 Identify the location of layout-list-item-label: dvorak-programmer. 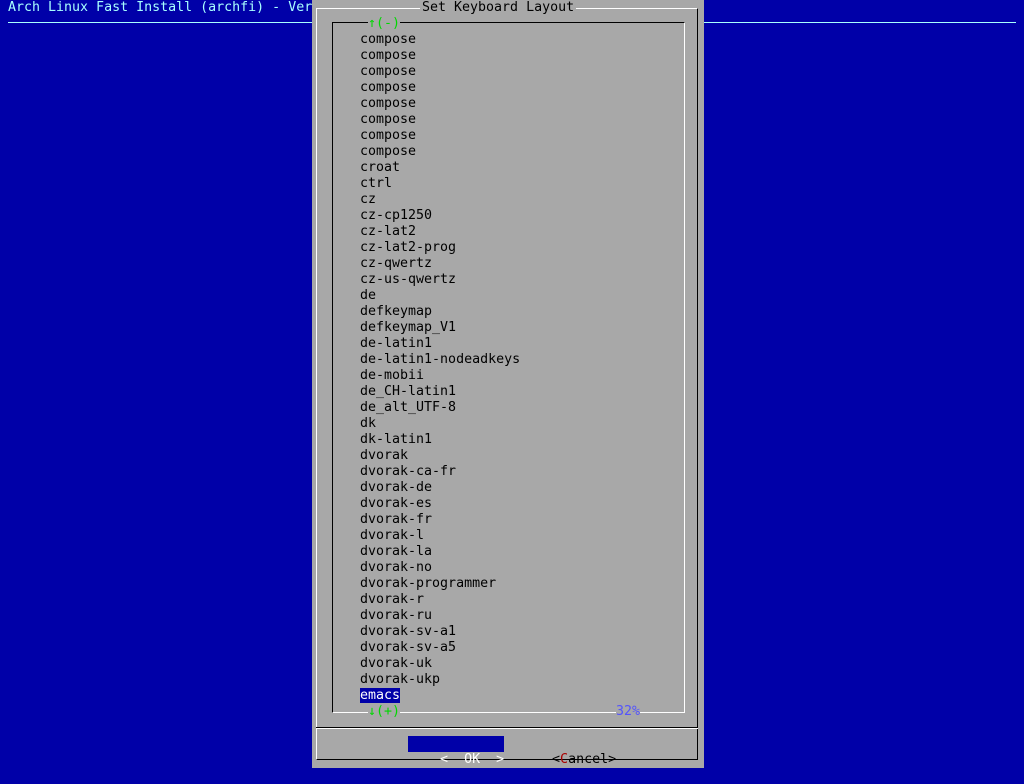
(428, 583).